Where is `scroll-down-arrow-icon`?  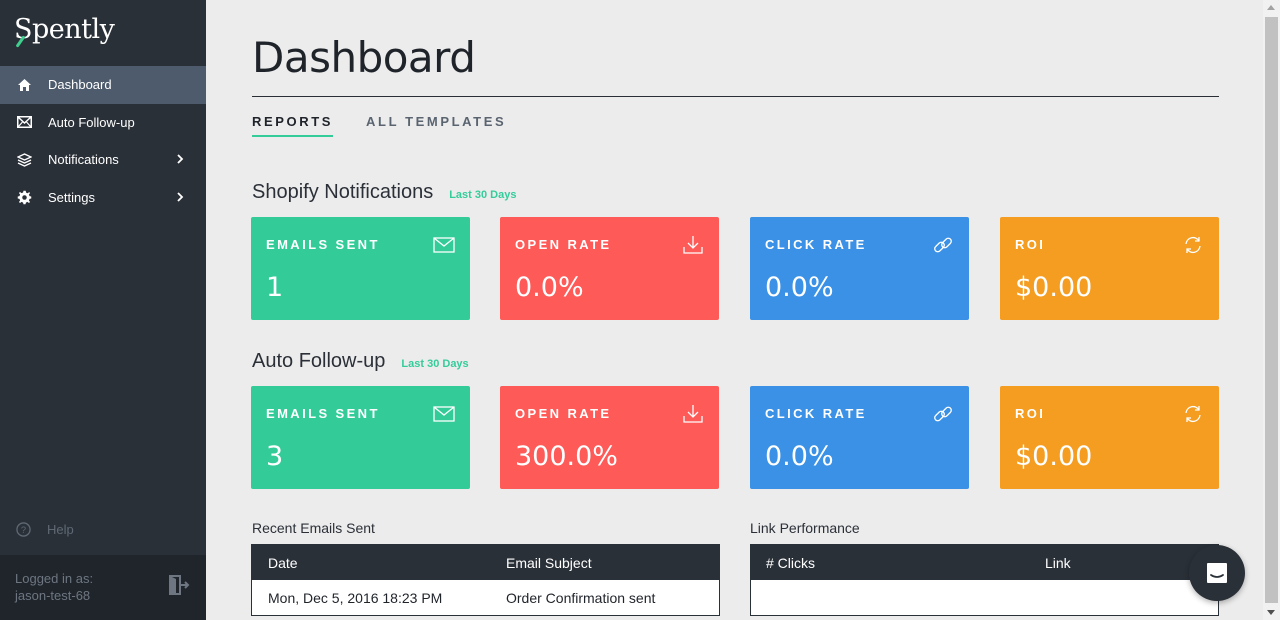
scroll-down-arrow-icon is located at coordinates (1271, 612).